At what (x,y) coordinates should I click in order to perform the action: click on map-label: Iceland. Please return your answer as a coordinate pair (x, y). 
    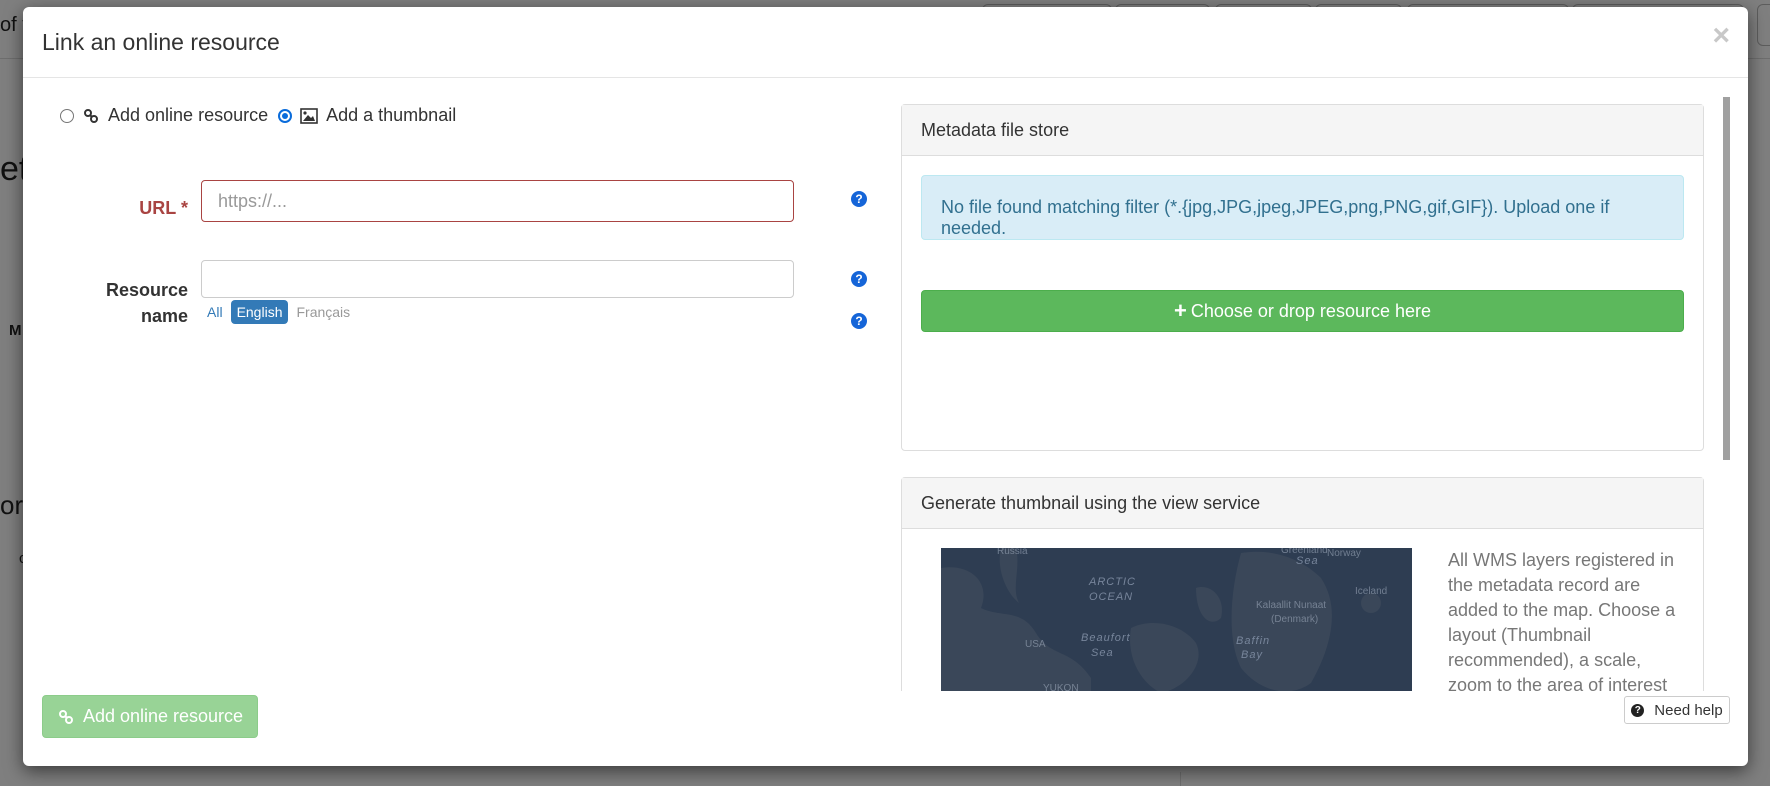
    Looking at the image, I should click on (1371, 591).